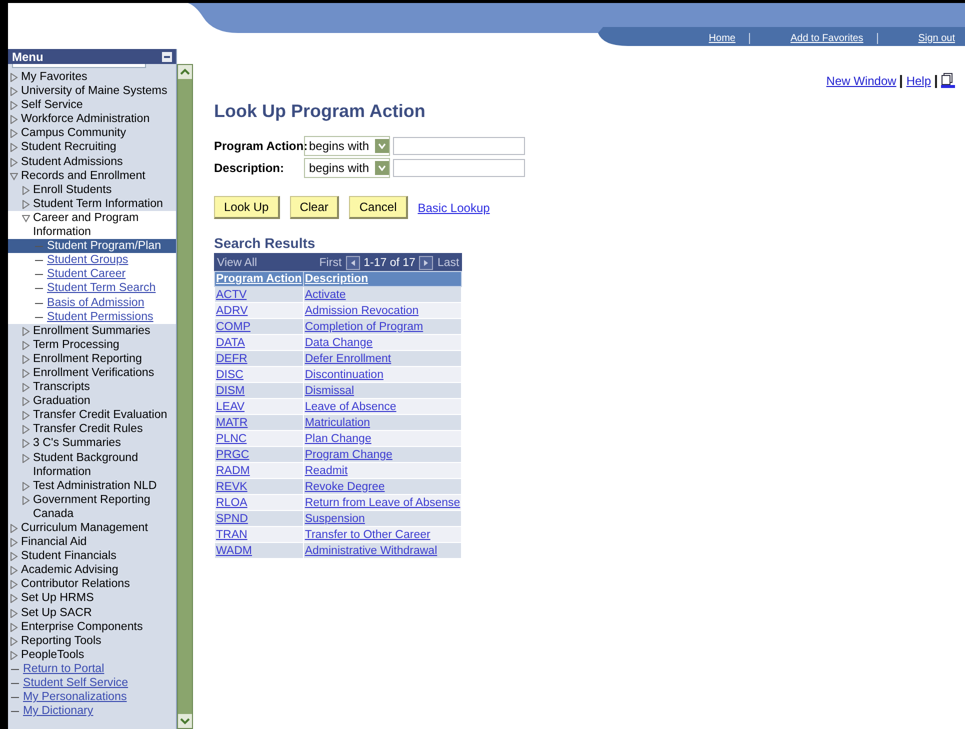 The image size is (965, 729). Describe the element at coordinates (382, 502) in the screenshot. I see `description-link: Return from Leave of Absense` at that location.